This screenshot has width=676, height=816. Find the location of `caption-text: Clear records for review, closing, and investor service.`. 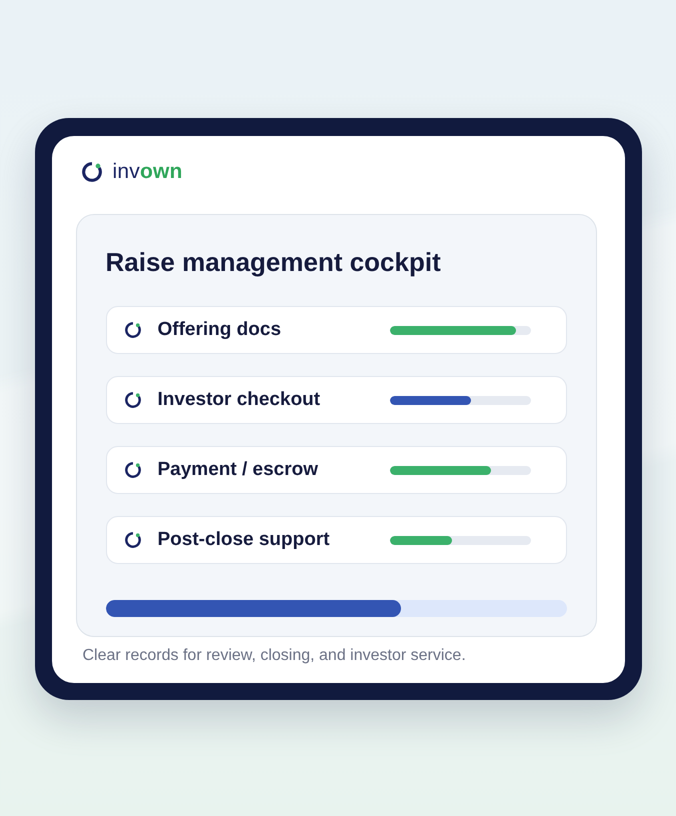

caption-text: Clear records for review, closing, and investor service. is located at coordinates (274, 656).